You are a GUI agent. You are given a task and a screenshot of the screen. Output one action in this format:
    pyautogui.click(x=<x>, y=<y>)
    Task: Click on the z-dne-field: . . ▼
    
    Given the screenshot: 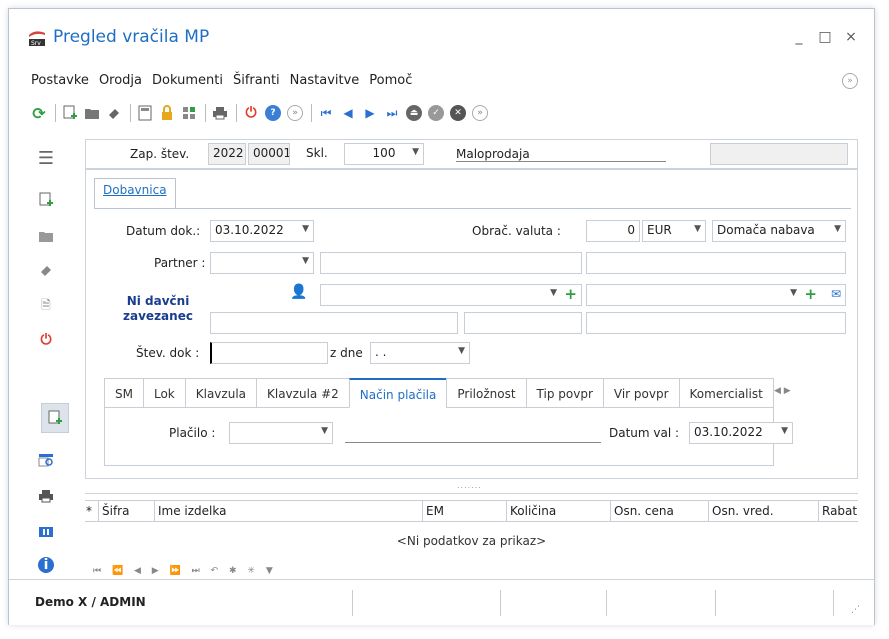 What is the action you would take?
    pyautogui.click(x=420, y=353)
    